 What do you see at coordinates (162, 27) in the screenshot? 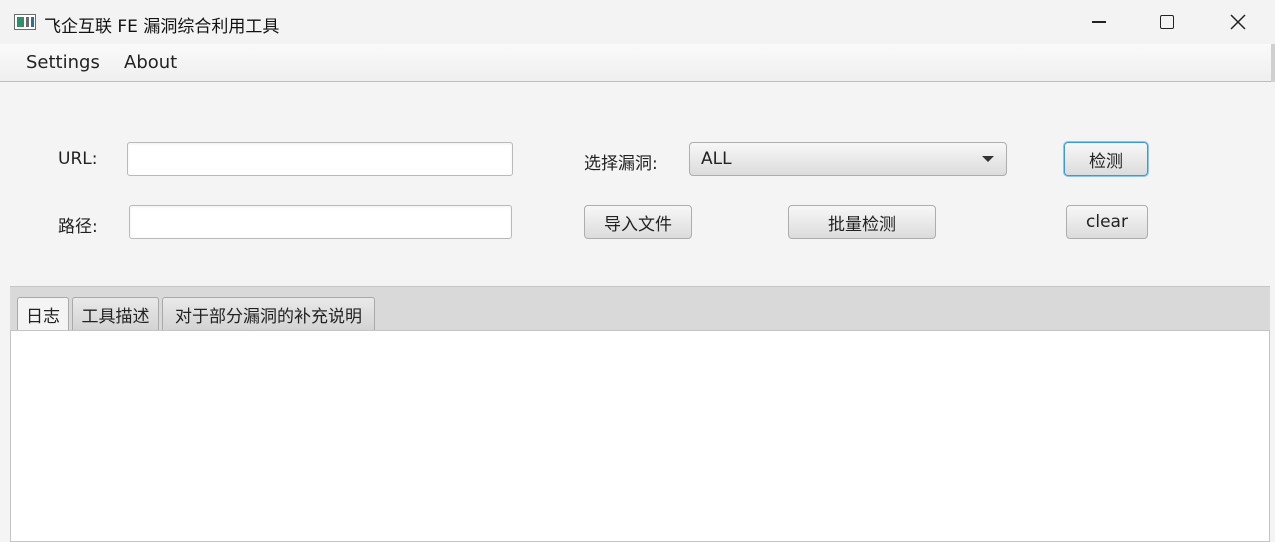
I see `window-title: 飞企互联 FE 漏洞综合利用工具` at bounding box center [162, 27].